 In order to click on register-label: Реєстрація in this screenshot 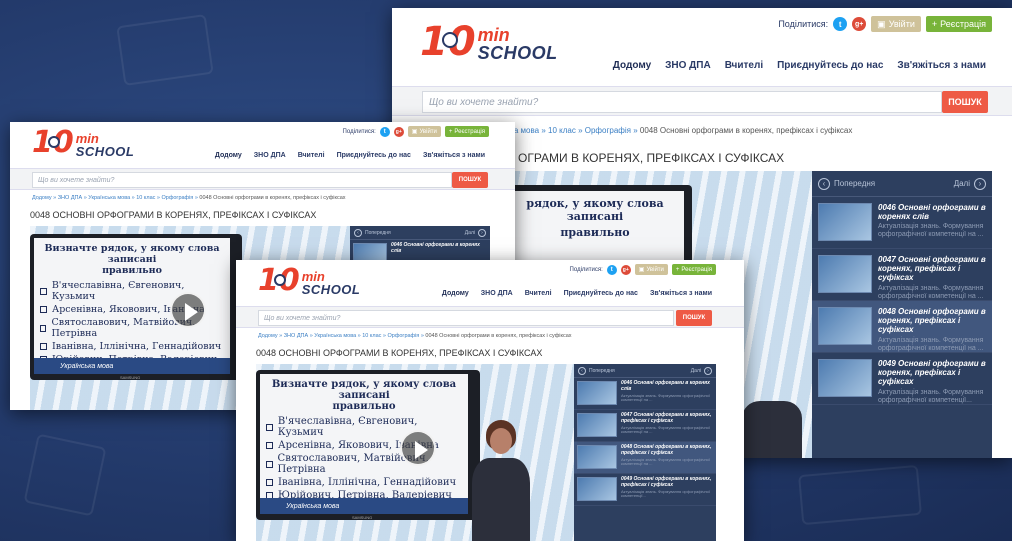, I will do `click(963, 24)`.